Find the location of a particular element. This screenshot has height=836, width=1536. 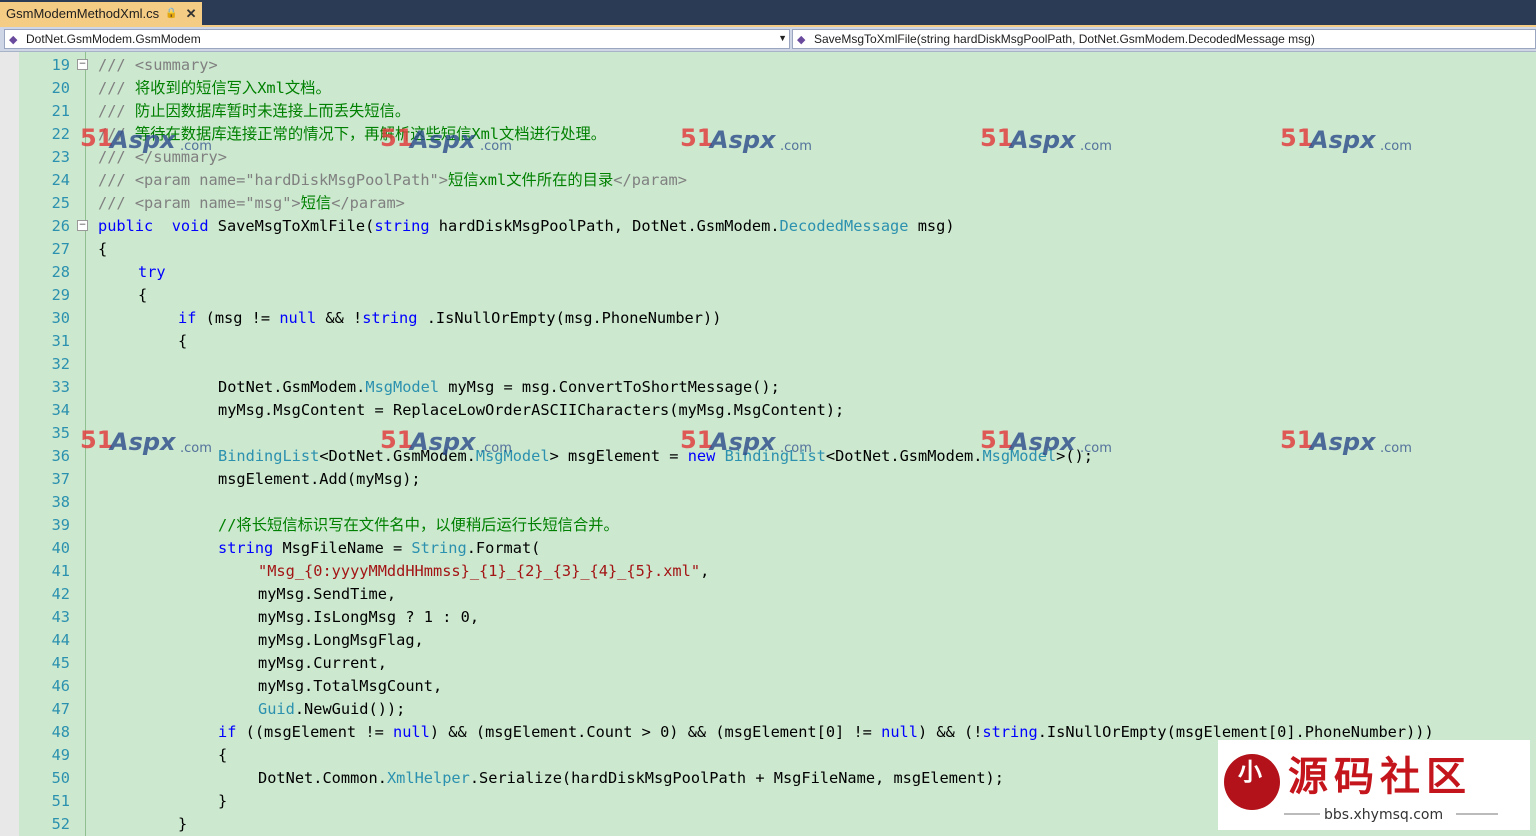

line-number: 38 is located at coordinates (60, 502).